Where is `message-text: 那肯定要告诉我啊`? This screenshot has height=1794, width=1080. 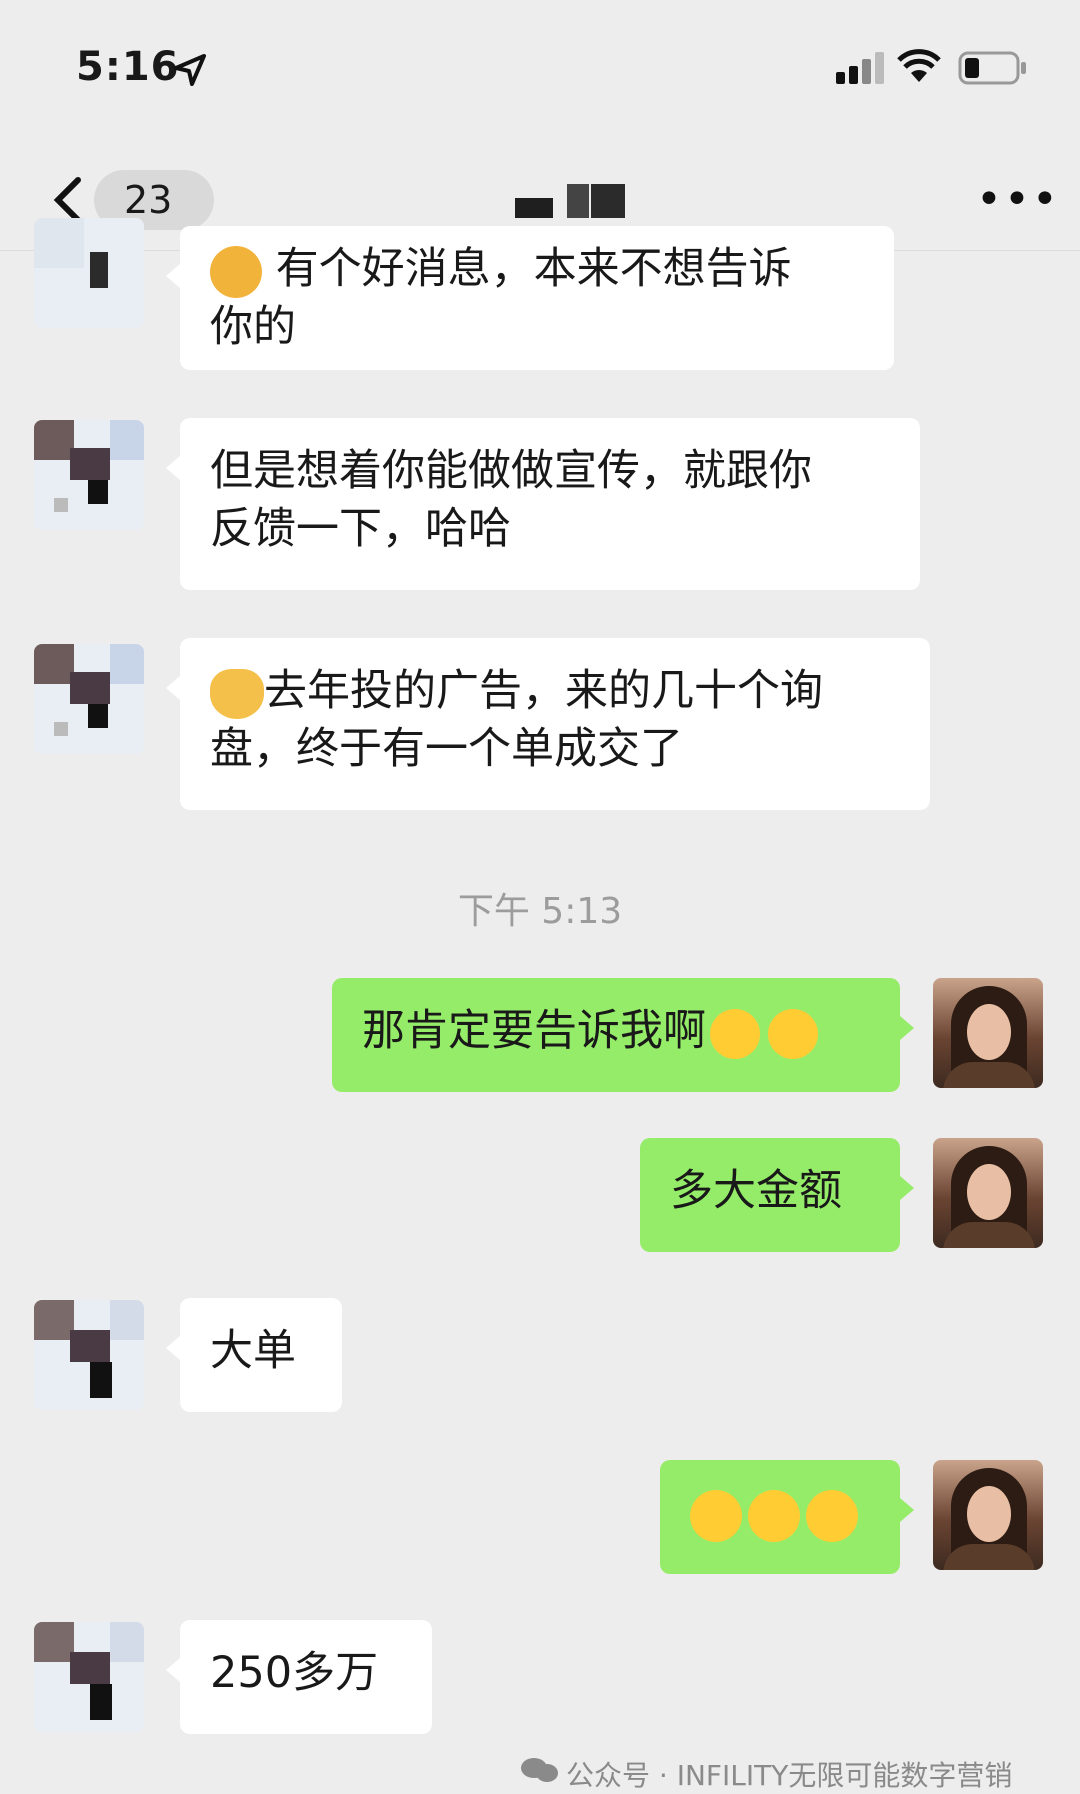
message-text: 那肯定要告诉我啊 is located at coordinates (534, 1031).